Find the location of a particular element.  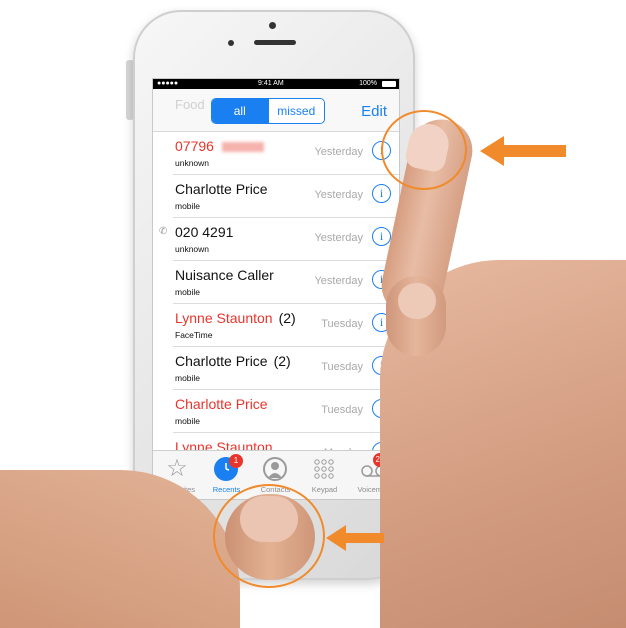

keypad-dots is located at coordinates (324, 469).